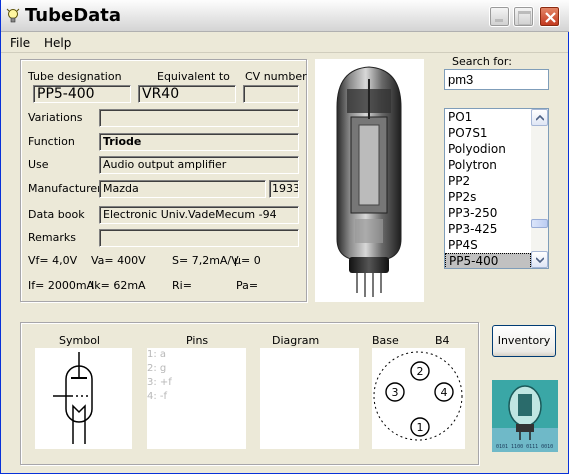 This screenshot has width=569, height=474. I want to click on symbol-label: Symbol, so click(79, 340).